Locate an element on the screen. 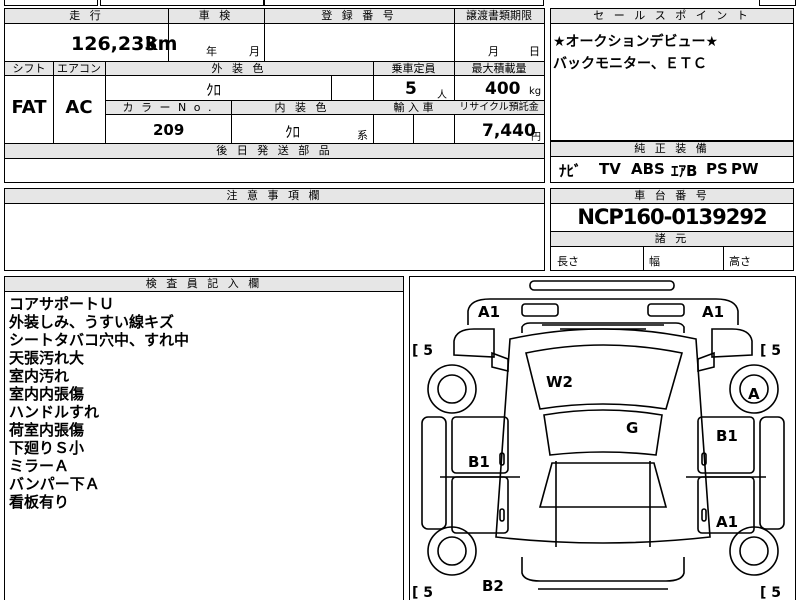  inspection-header: 車 検 is located at coordinates (216, 16).